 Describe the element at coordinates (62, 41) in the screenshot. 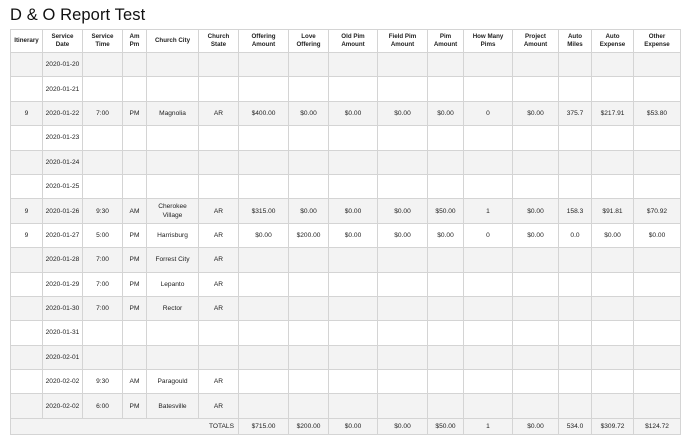

I see `column-header-service-date: Service Date` at that location.